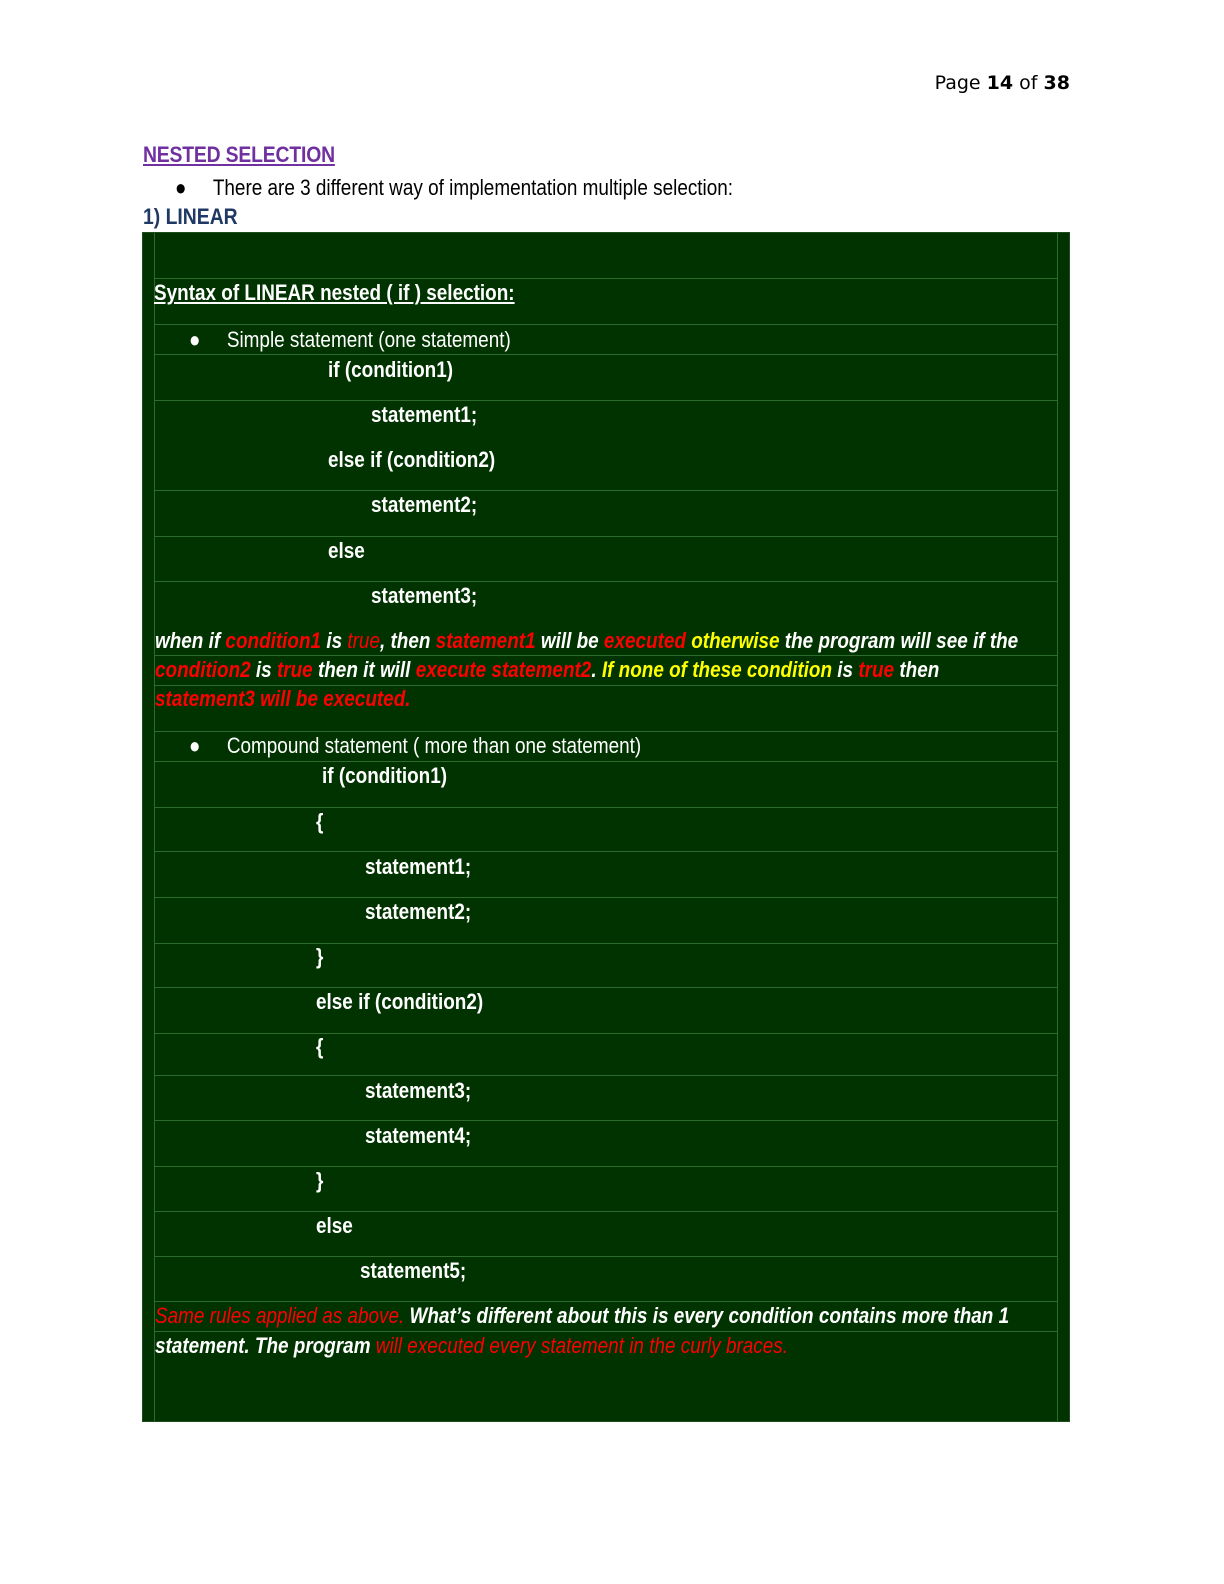  I want to click on page-of: of, so click(1028, 83).